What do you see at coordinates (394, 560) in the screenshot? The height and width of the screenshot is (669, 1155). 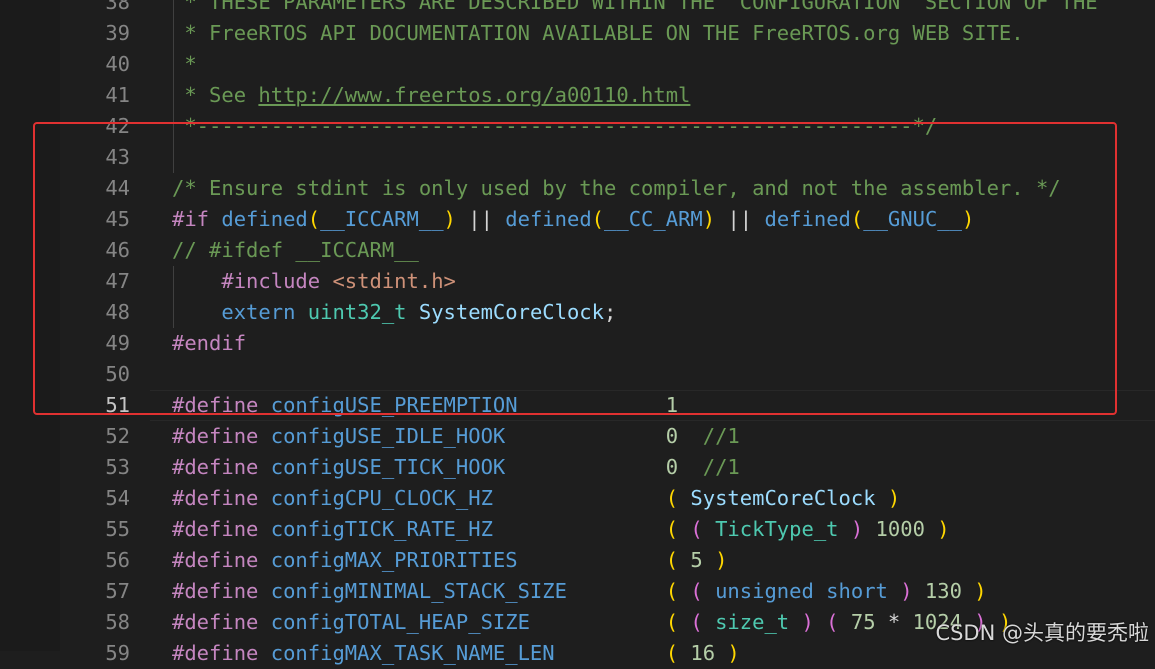 I see `code-token: configMAX_PRIORITIES` at bounding box center [394, 560].